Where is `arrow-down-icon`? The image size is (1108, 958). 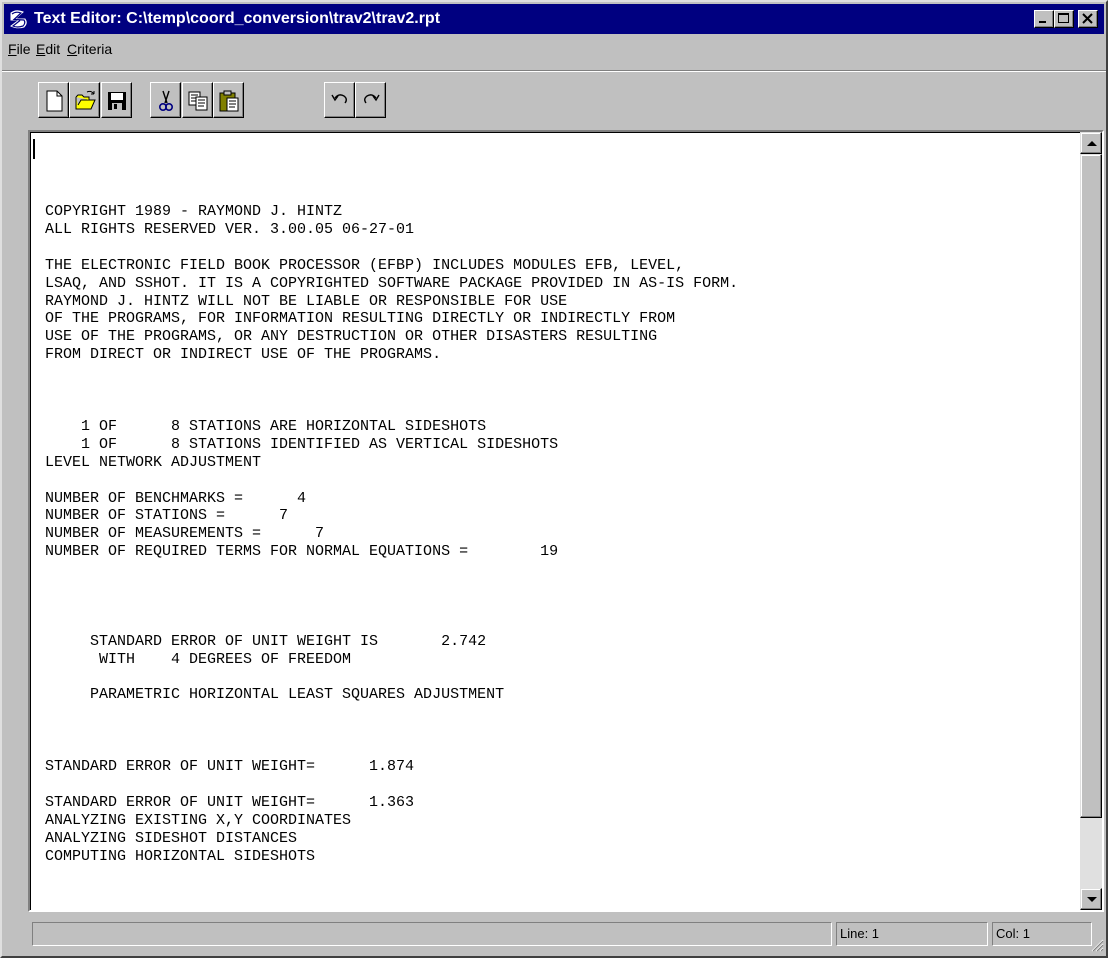
arrow-down-icon is located at coordinates (1092, 899).